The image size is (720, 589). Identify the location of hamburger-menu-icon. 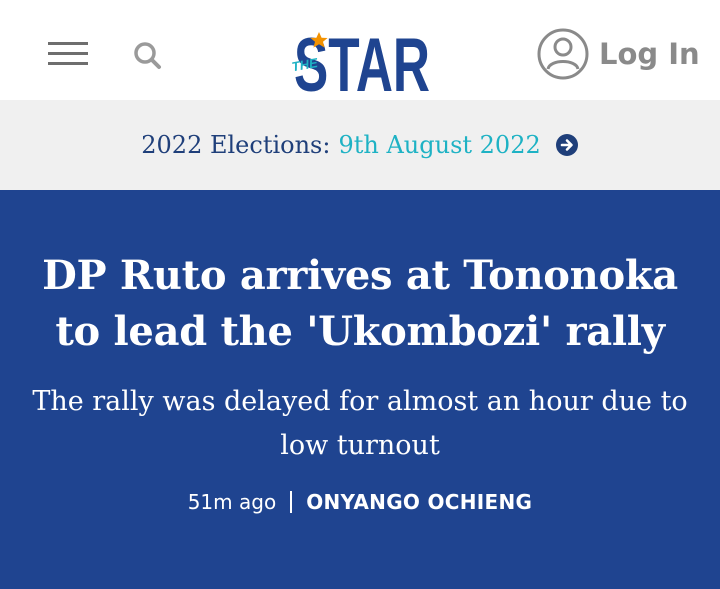
(68, 54).